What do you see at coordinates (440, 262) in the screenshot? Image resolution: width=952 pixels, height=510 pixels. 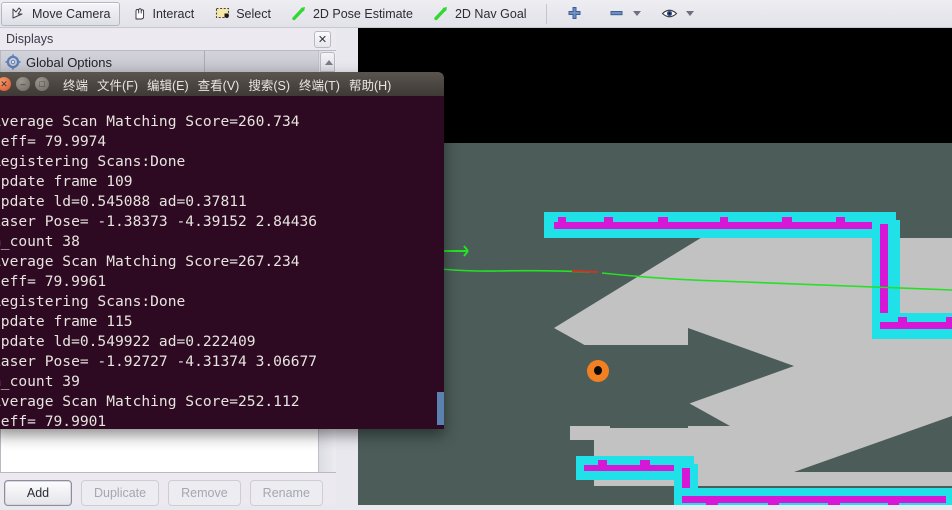 I see `terminal-scrollbar-track` at bounding box center [440, 262].